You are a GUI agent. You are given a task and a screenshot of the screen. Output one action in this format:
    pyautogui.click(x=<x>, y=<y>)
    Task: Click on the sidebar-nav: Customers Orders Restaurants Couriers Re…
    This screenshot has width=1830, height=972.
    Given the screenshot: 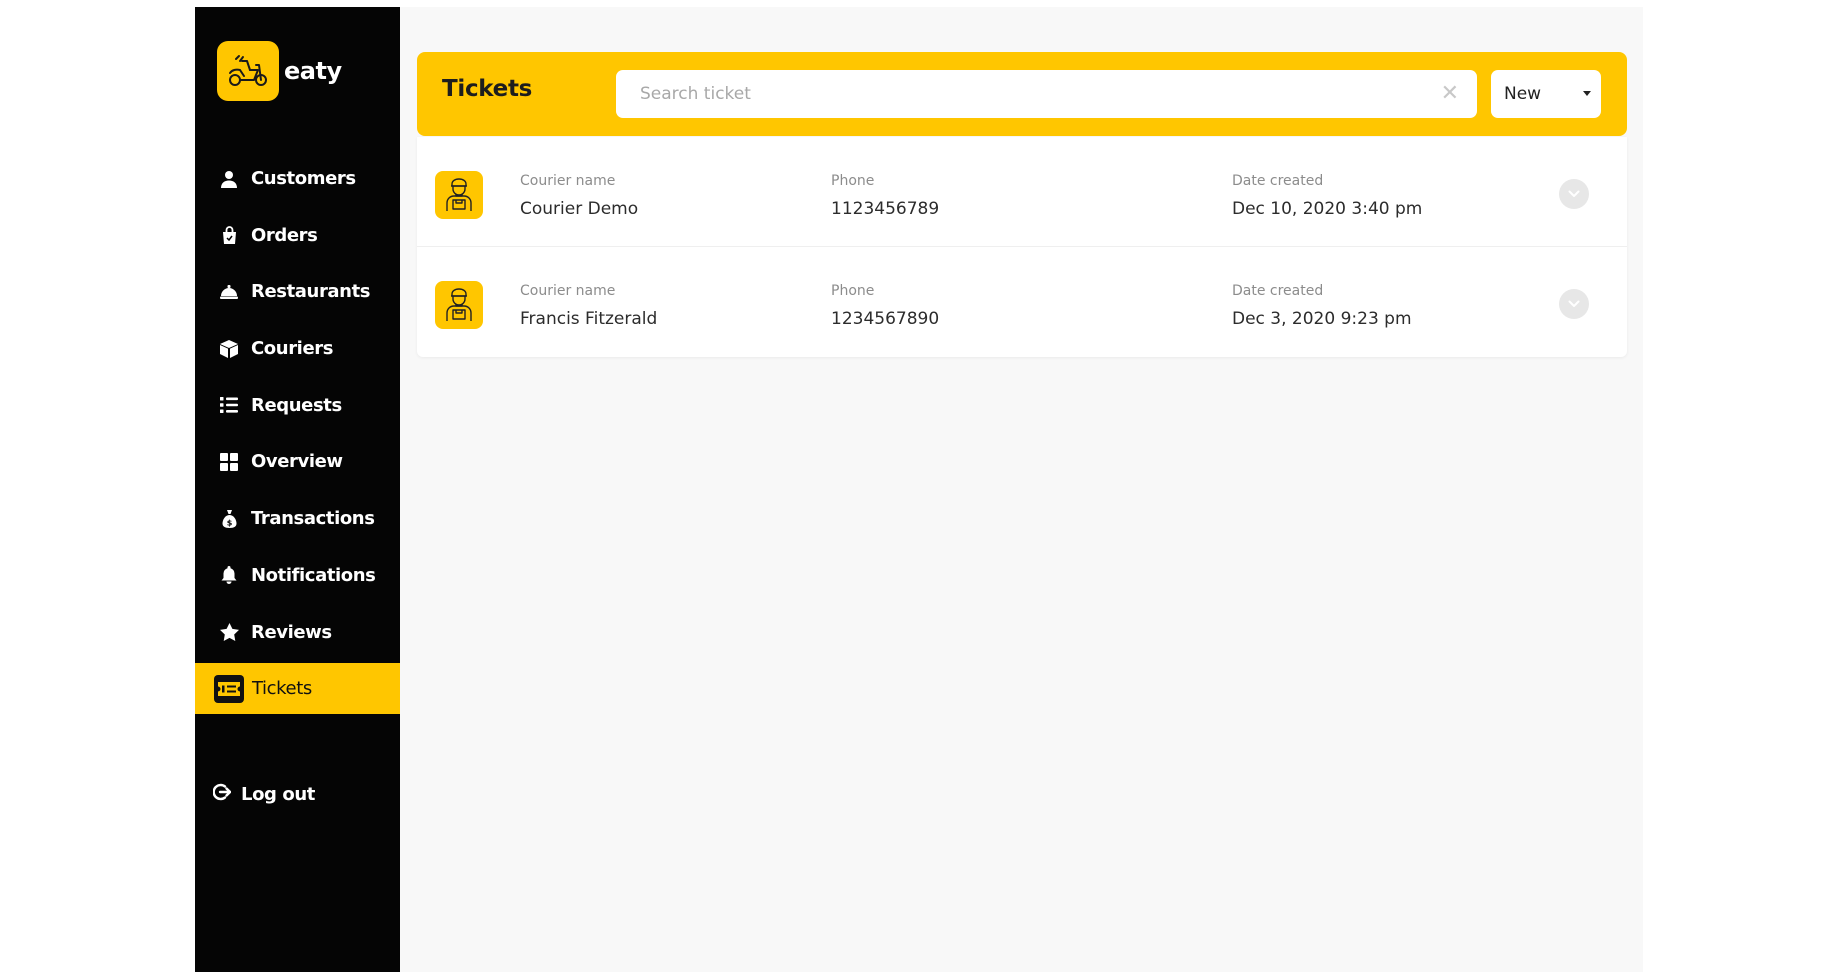 What is the action you would take?
    pyautogui.click(x=297, y=436)
    